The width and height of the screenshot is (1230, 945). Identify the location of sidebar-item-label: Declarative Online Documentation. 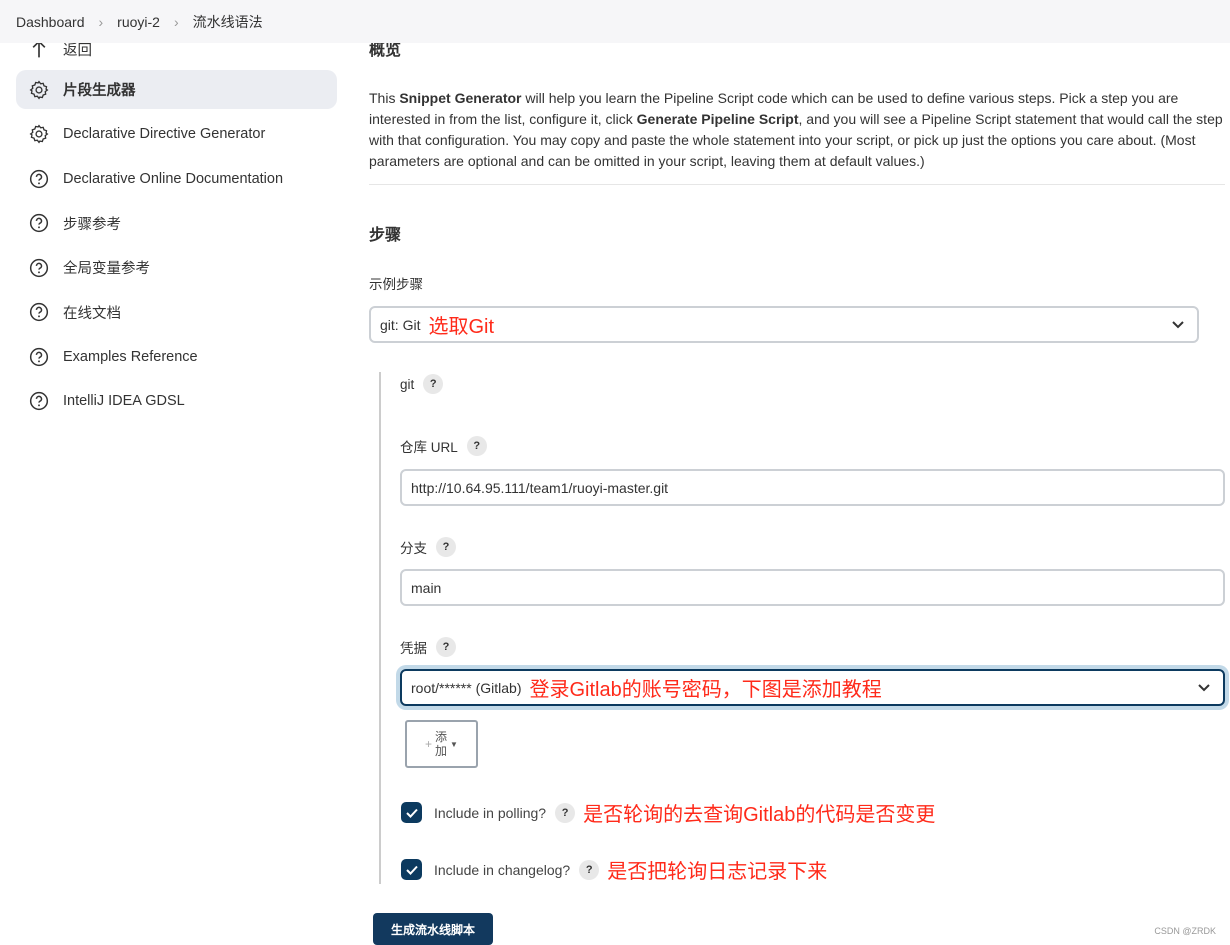
(173, 178).